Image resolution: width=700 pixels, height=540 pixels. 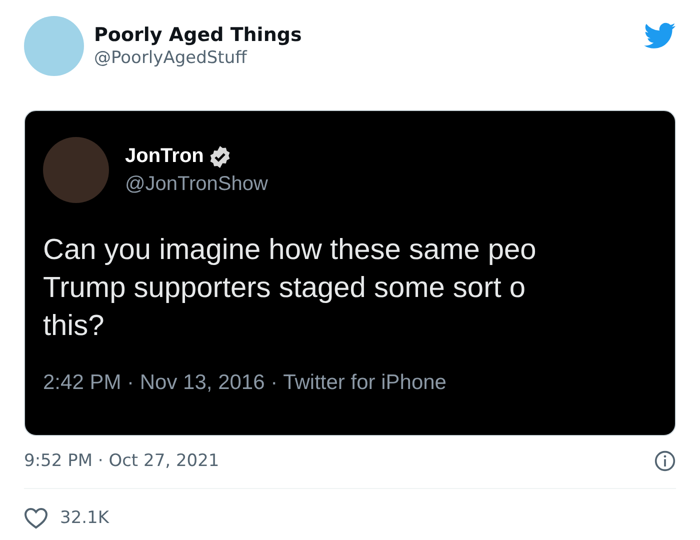 What do you see at coordinates (196, 184) in the screenshot?
I see `account-handle: @JonTronShow` at bounding box center [196, 184].